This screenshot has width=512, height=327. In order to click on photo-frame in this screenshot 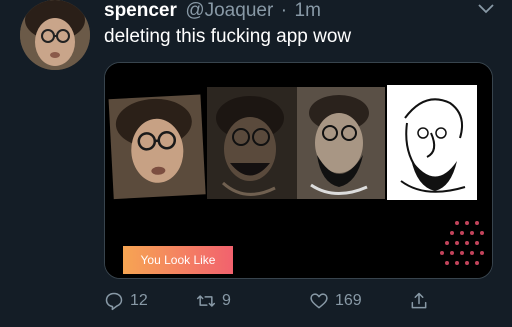, I will do `click(157, 147)`.